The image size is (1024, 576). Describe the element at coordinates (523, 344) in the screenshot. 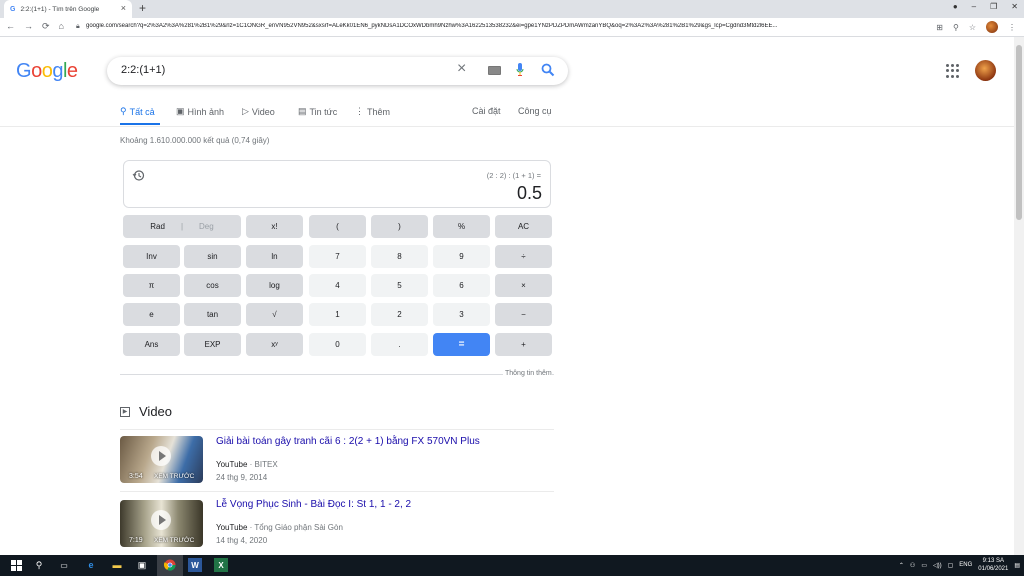

I see `plus-key: +` at that location.